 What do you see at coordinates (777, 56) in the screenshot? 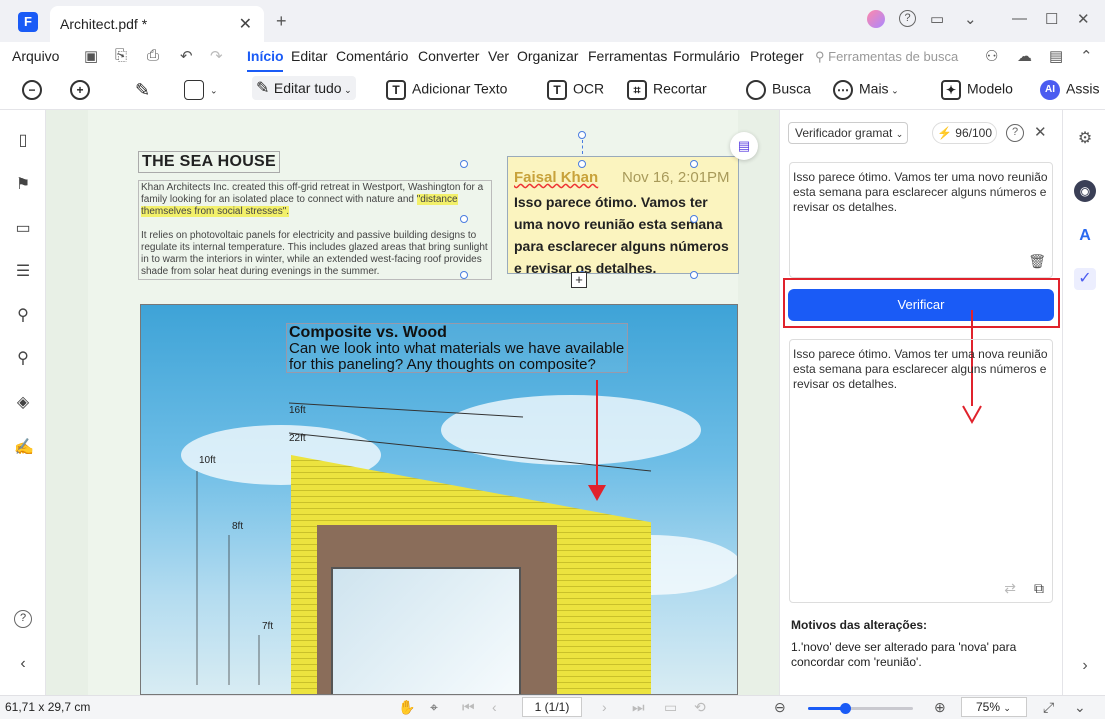
I see `menu-proteger: Proteger` at bounding box center [777, 56].